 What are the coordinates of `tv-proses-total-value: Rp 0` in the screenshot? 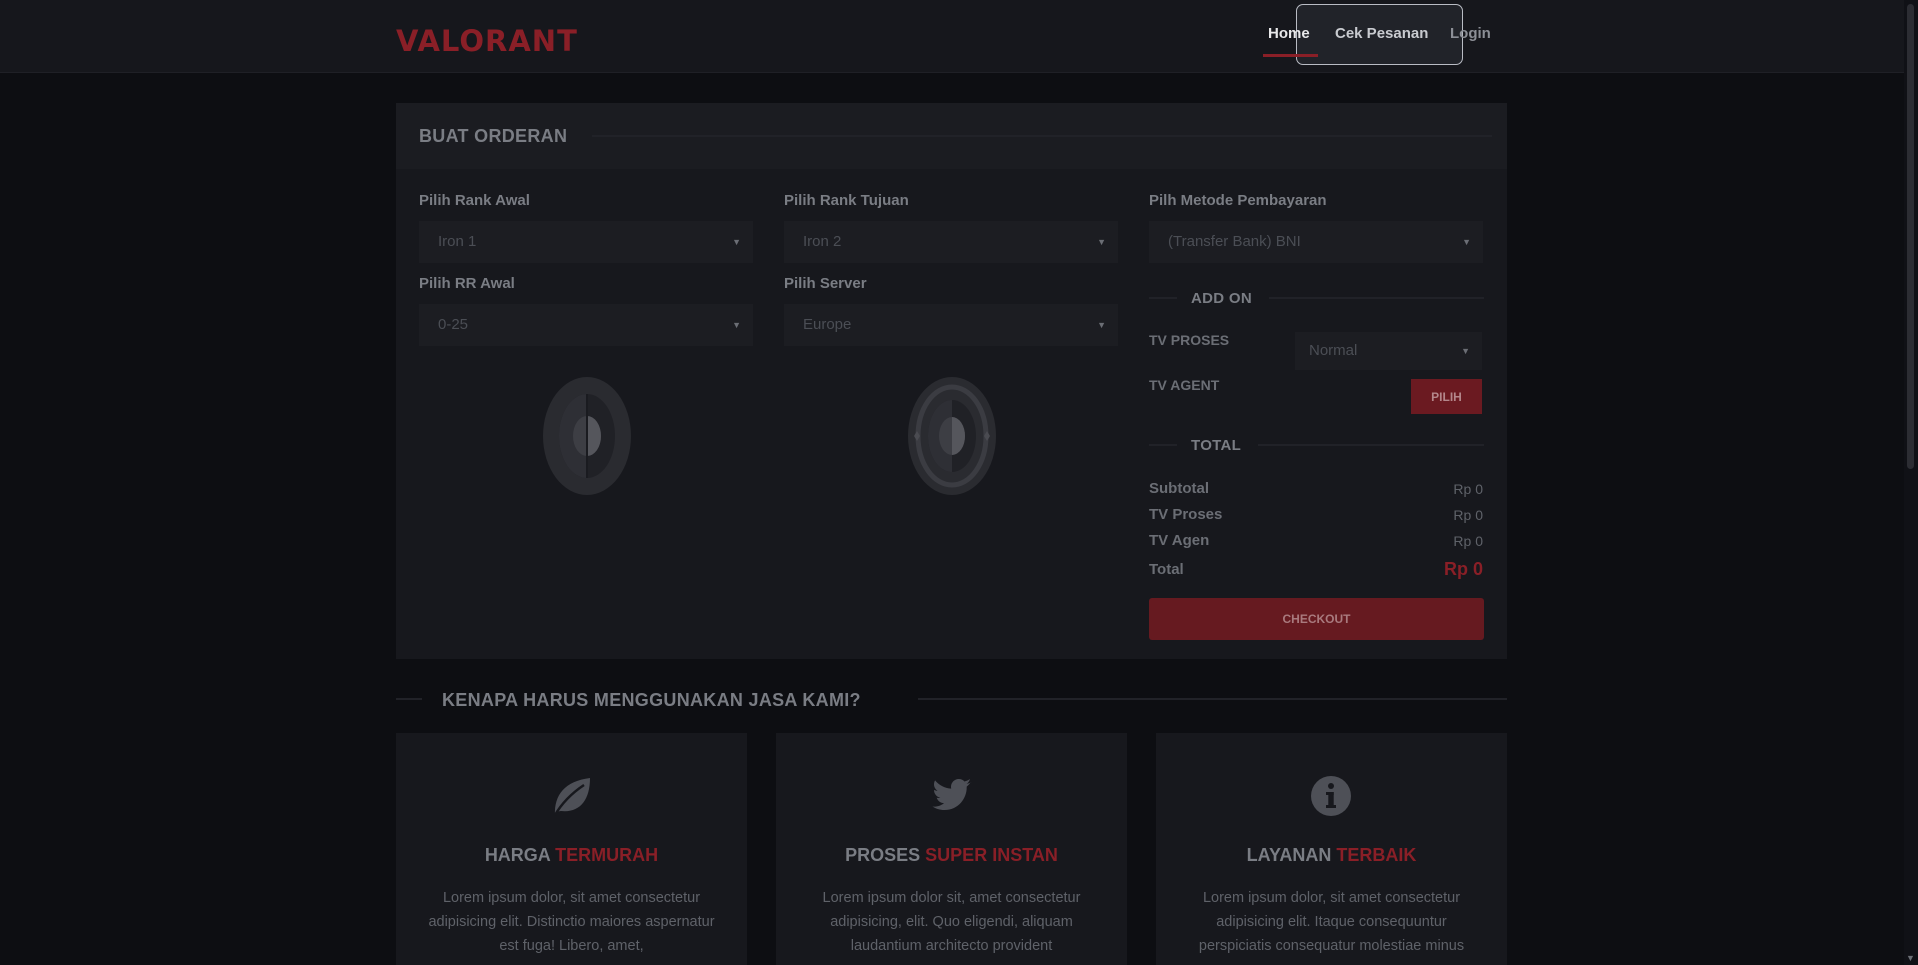 It's located at (1468, 515).